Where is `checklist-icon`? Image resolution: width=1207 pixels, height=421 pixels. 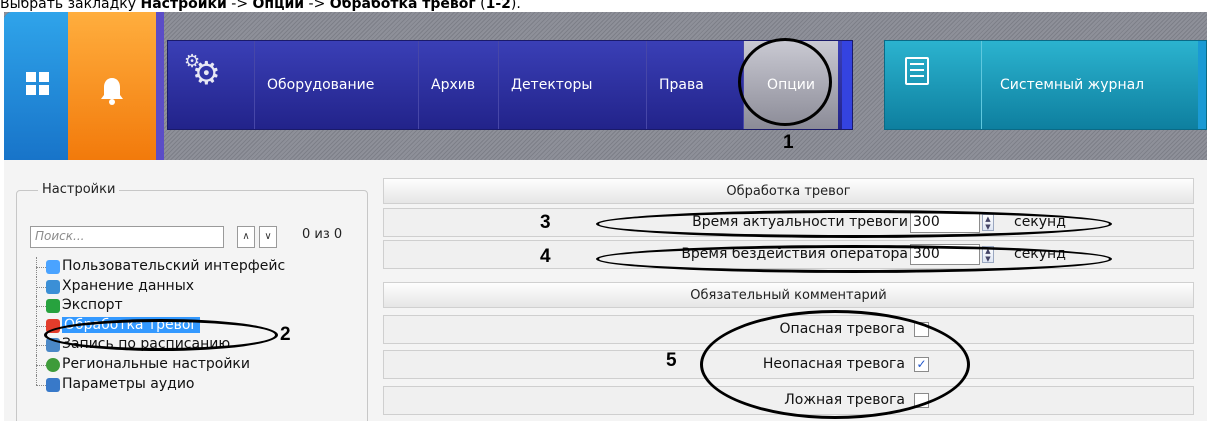
checklist-icon is located at coordinates (917, 71).